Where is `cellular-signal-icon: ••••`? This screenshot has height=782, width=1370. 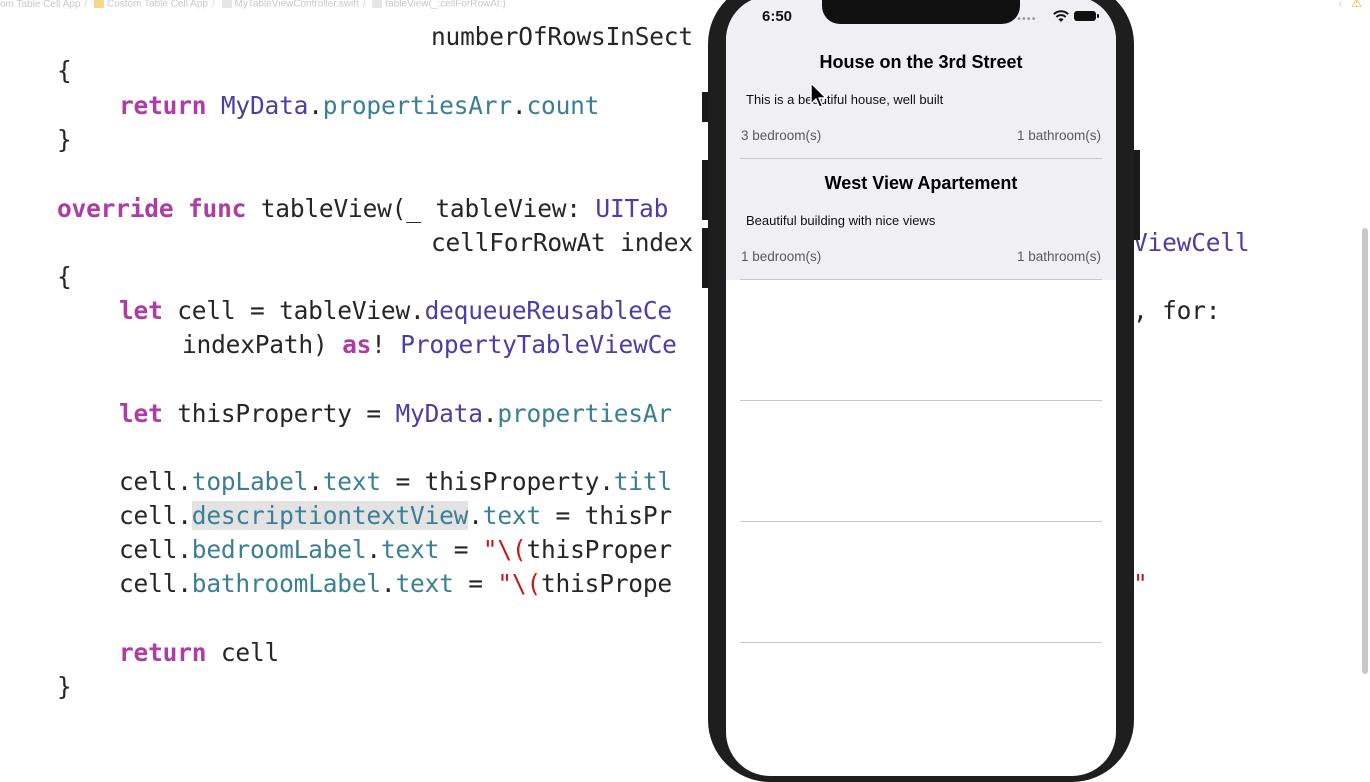 cellular-signal-icon: •••• is located at coordinates (1026, 19).